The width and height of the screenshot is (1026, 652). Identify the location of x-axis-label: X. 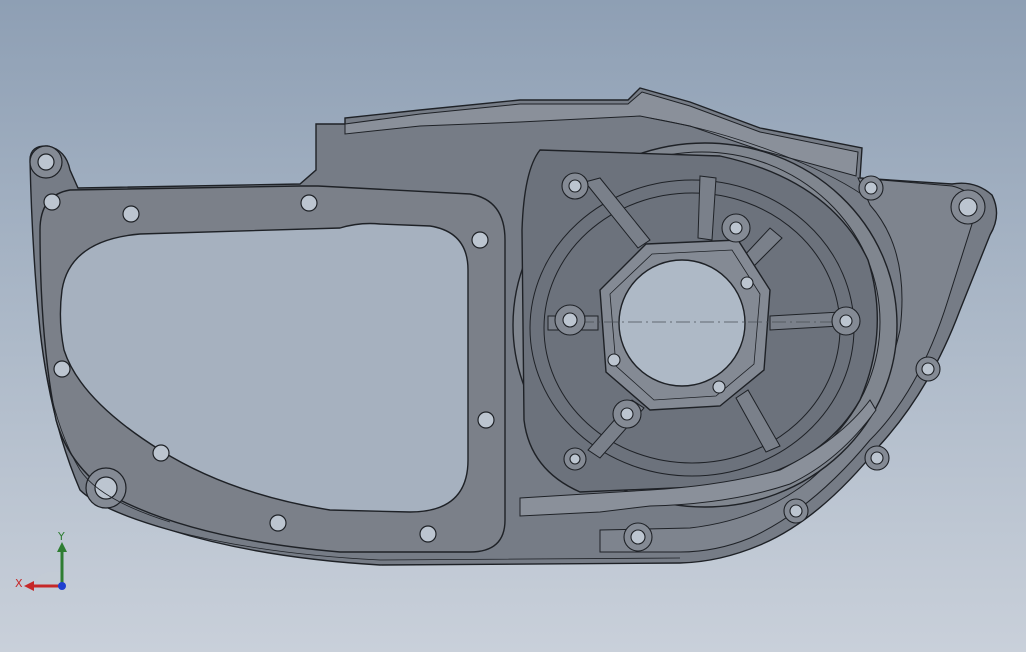
(19, 583).